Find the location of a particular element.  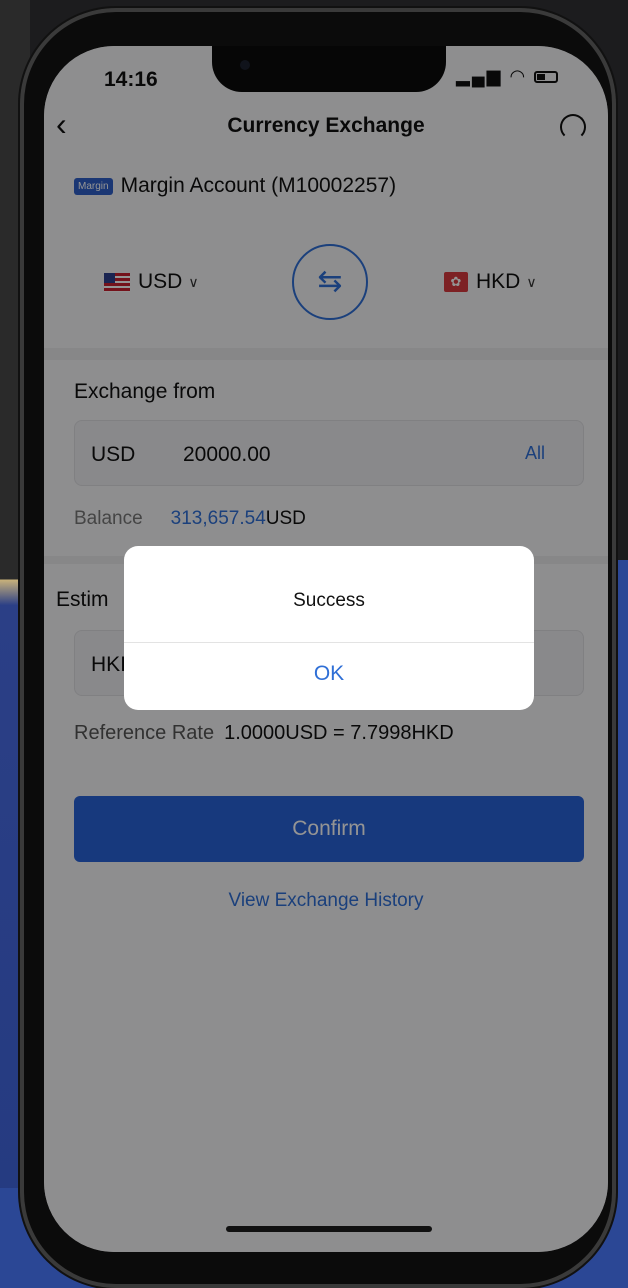

dialog-message: Success is located at coordinates (329, 600).